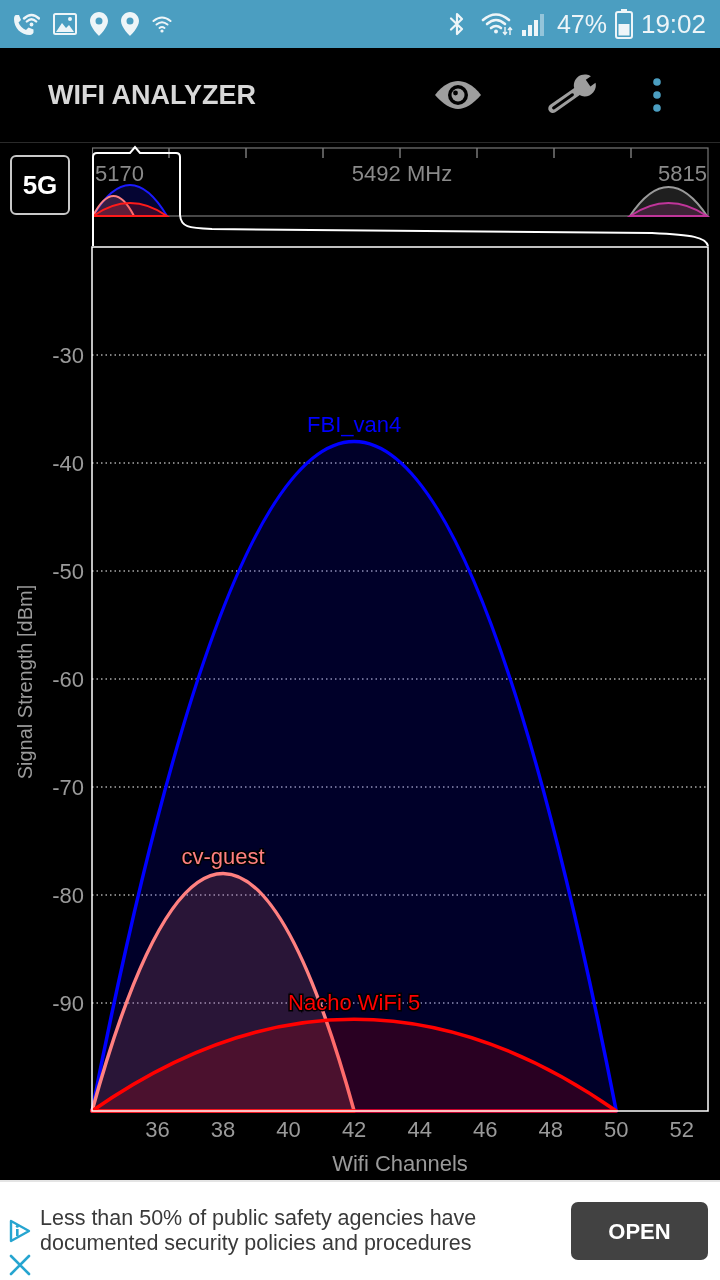  What do you see at coordinates (65, 24) in the screenshot?
I see `image-icon` at bounding box center [65, 24].